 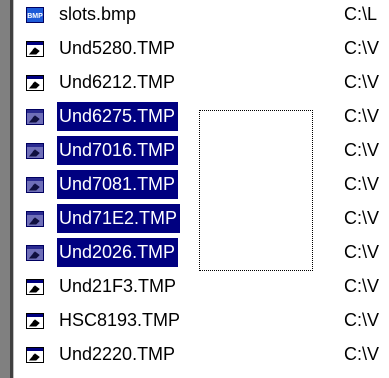 What do you see at coordinates (207, 286) in the screenshot?
I see `list-item: Und21F3.TMP C:\V` at bounding box center [207, 286].